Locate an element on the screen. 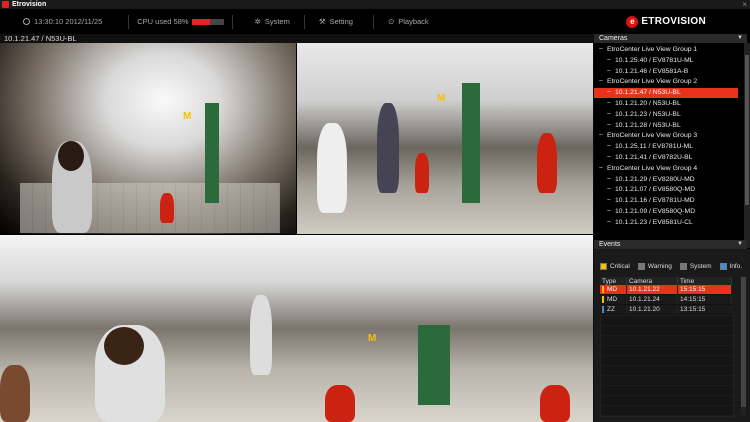 The image size is (750, 422). play-icon: ⊙ is located at coordinates (391, 21).